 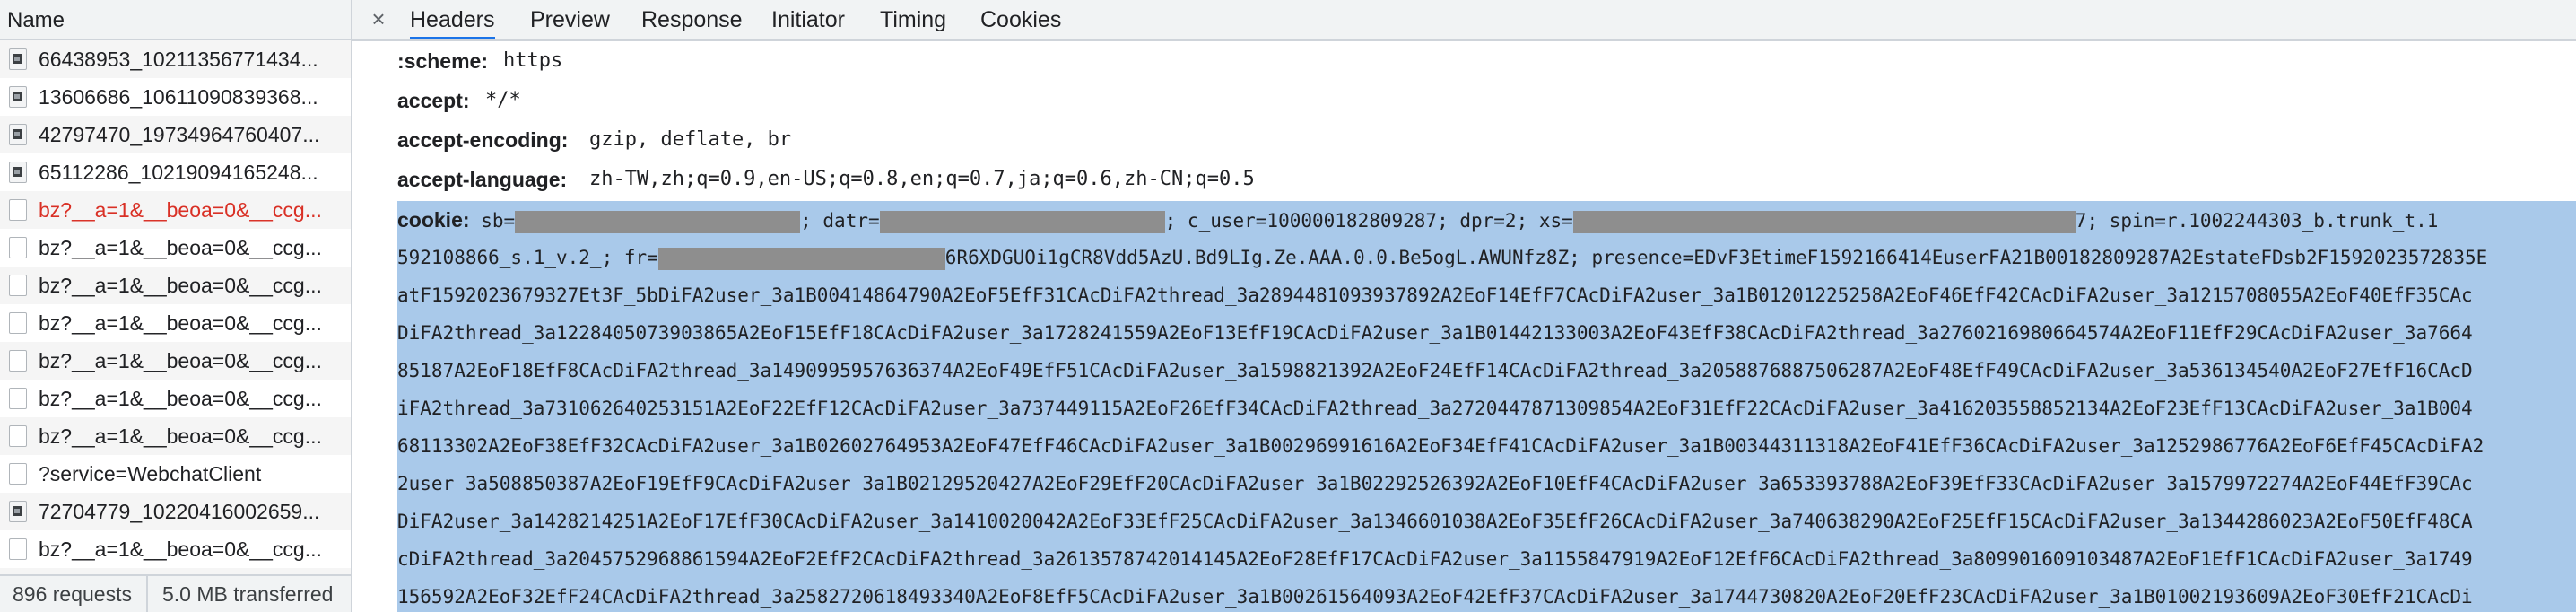 I want to click on close-icon: ×, so click(x=378, y=19).